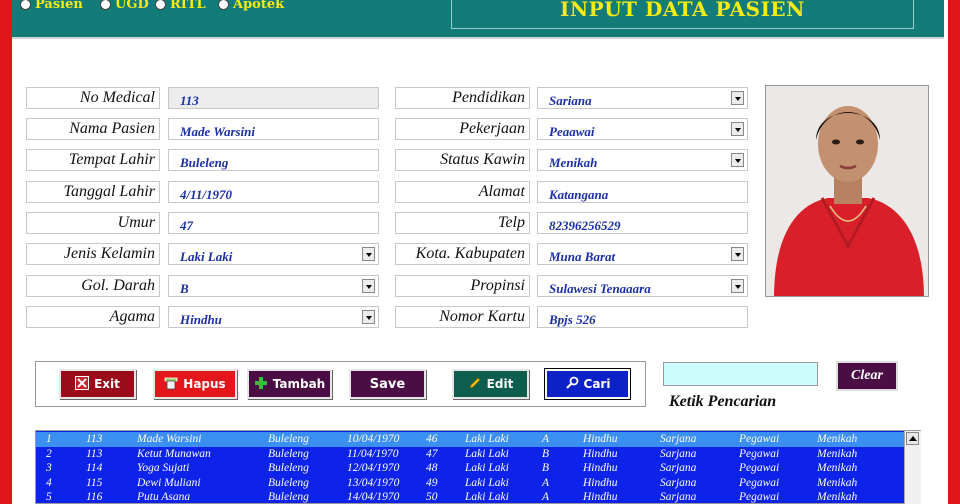  Describe the element at coordinates (25, 5) in the screenshot. I see `radio-selected-icon` at that location.